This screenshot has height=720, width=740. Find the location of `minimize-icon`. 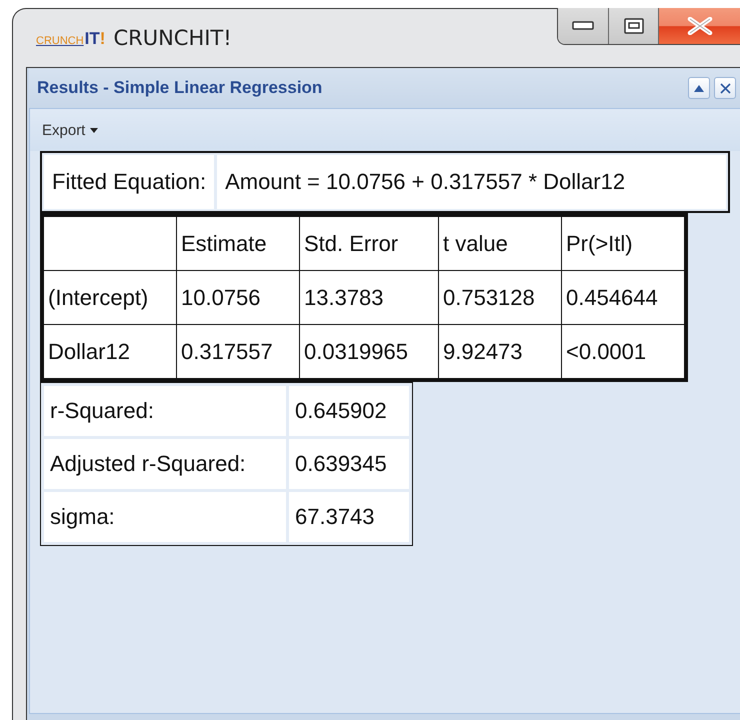

minimize-icon is located at coordinates (583, 26).